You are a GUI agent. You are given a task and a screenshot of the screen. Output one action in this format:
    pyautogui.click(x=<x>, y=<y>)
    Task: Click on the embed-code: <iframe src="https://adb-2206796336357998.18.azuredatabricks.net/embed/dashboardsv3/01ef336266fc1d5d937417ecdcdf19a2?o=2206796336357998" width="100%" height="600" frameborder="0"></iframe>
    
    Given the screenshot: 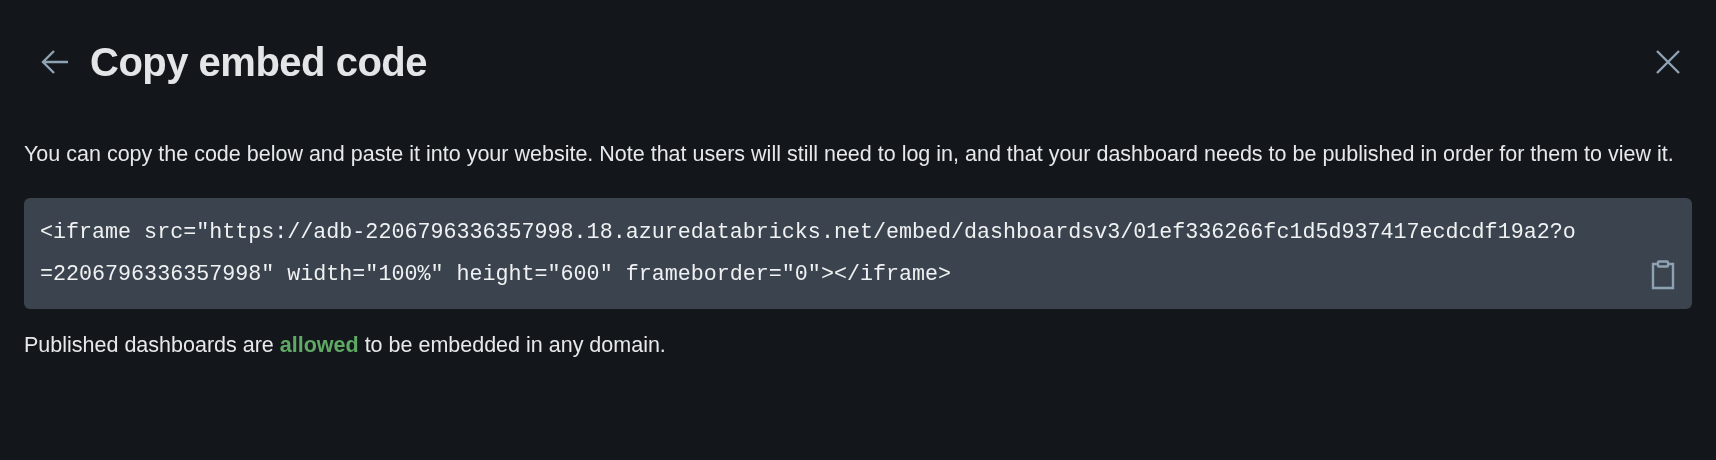 What is the action you would take?
    pyautogui.click(x=808, y=253)
    